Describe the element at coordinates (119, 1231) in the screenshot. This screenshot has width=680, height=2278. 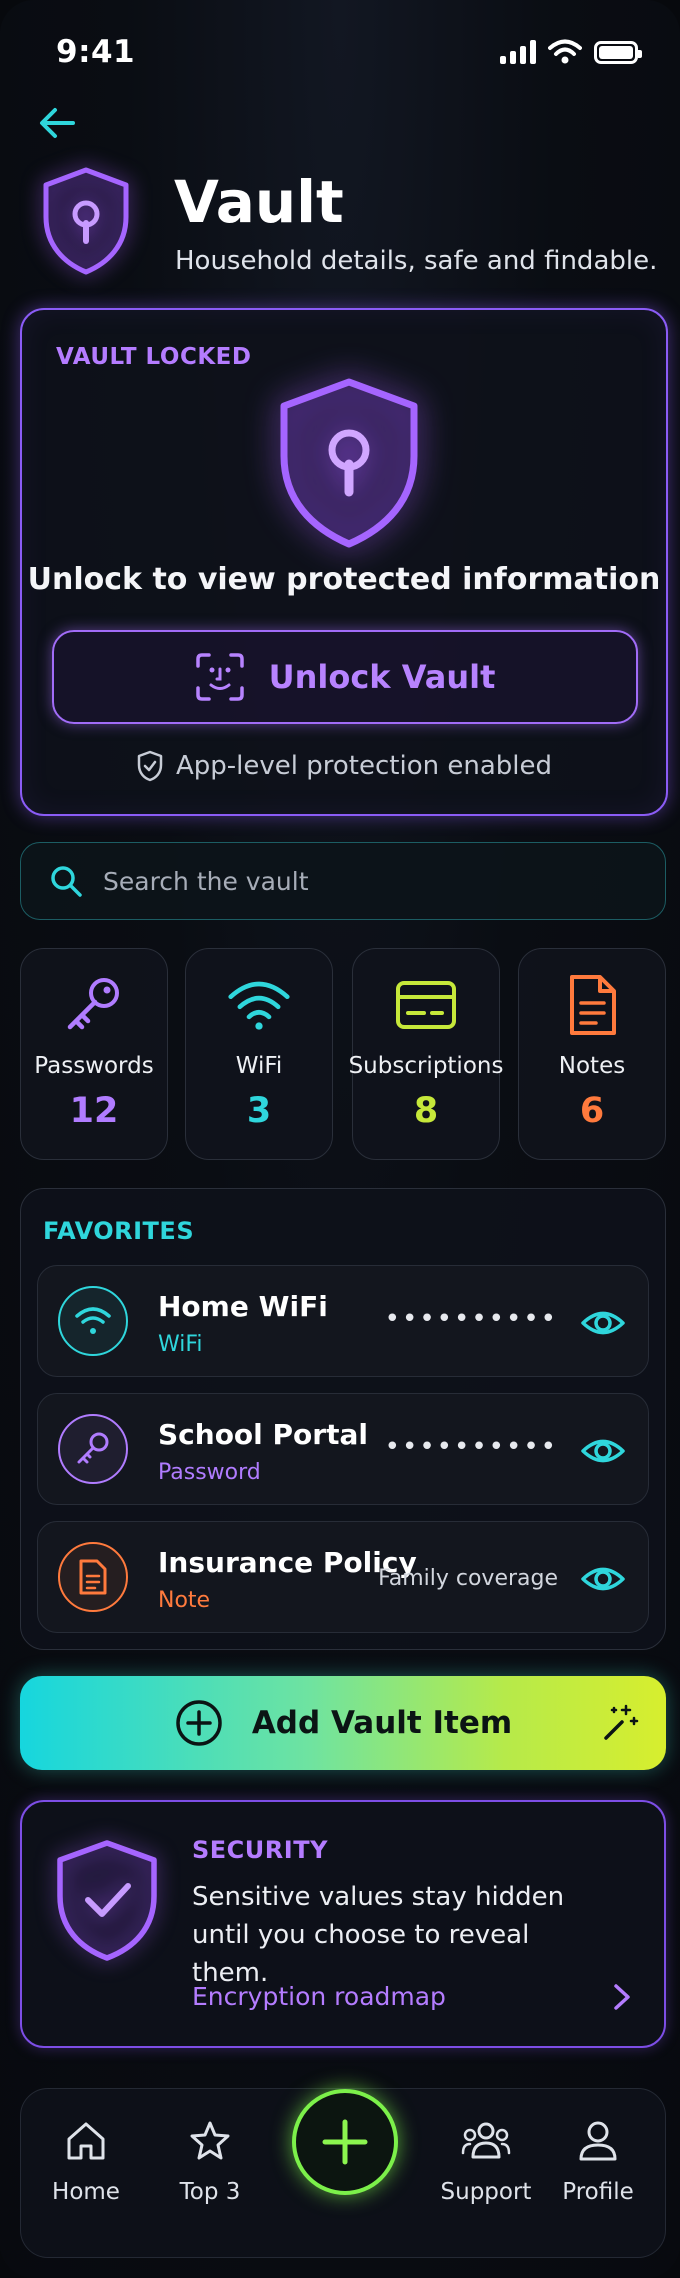
I see `favorites-title: FAVORITES` at that location.